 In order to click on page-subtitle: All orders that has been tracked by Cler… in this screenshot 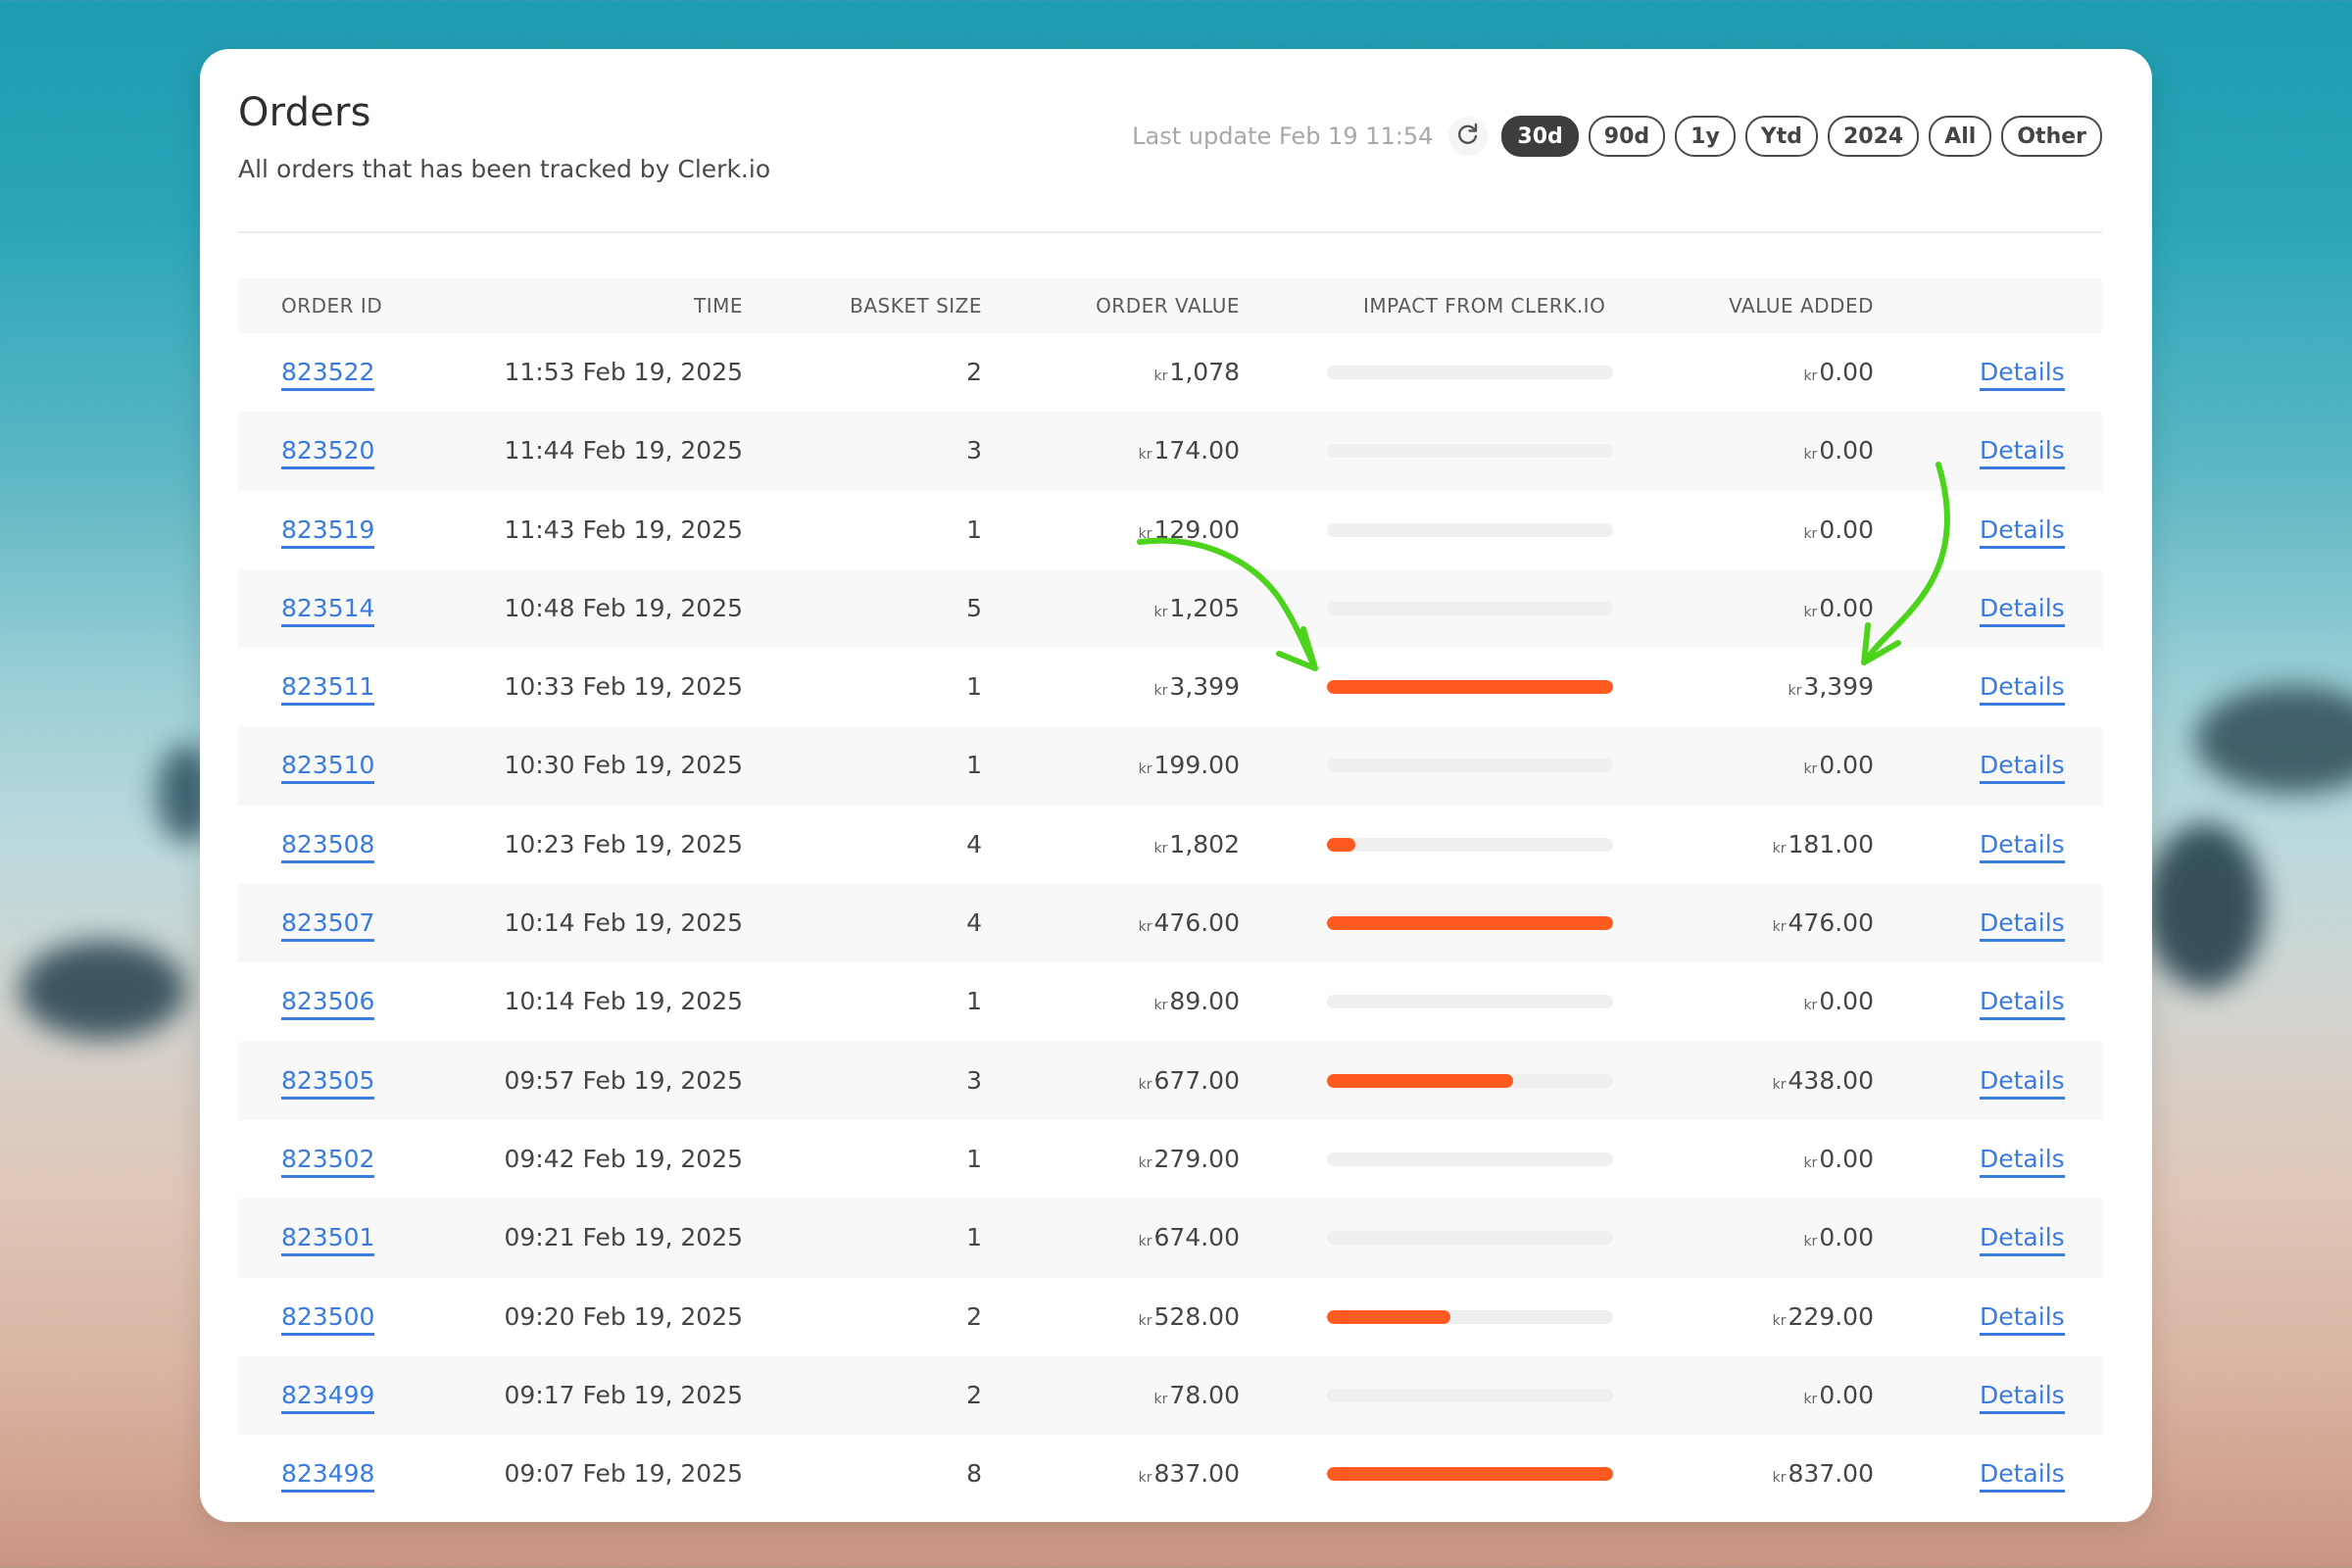, I will do `click(505, 169)`.